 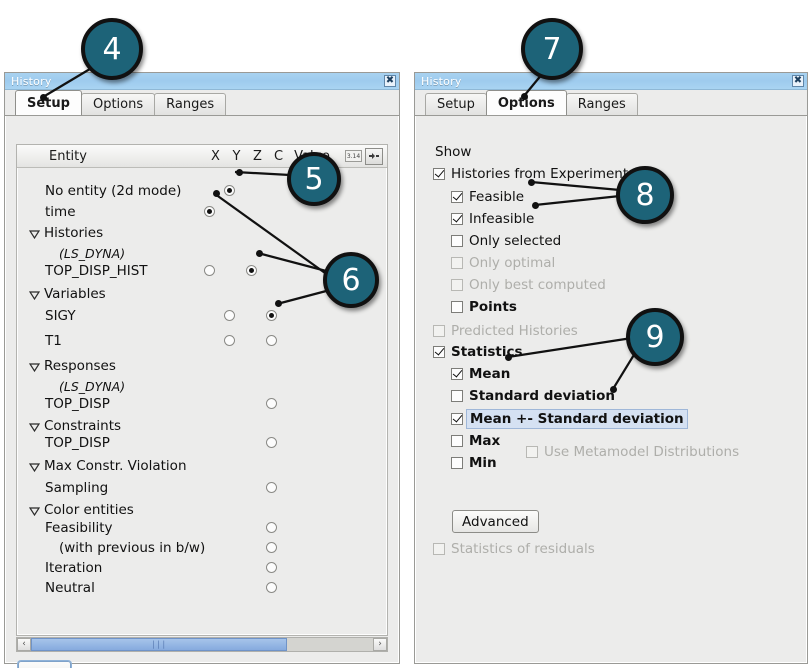 What do you see at coordinates (79, 528) in the screenshot?
I see `entity-row: Feasibility` at bounding box center [79, 528].